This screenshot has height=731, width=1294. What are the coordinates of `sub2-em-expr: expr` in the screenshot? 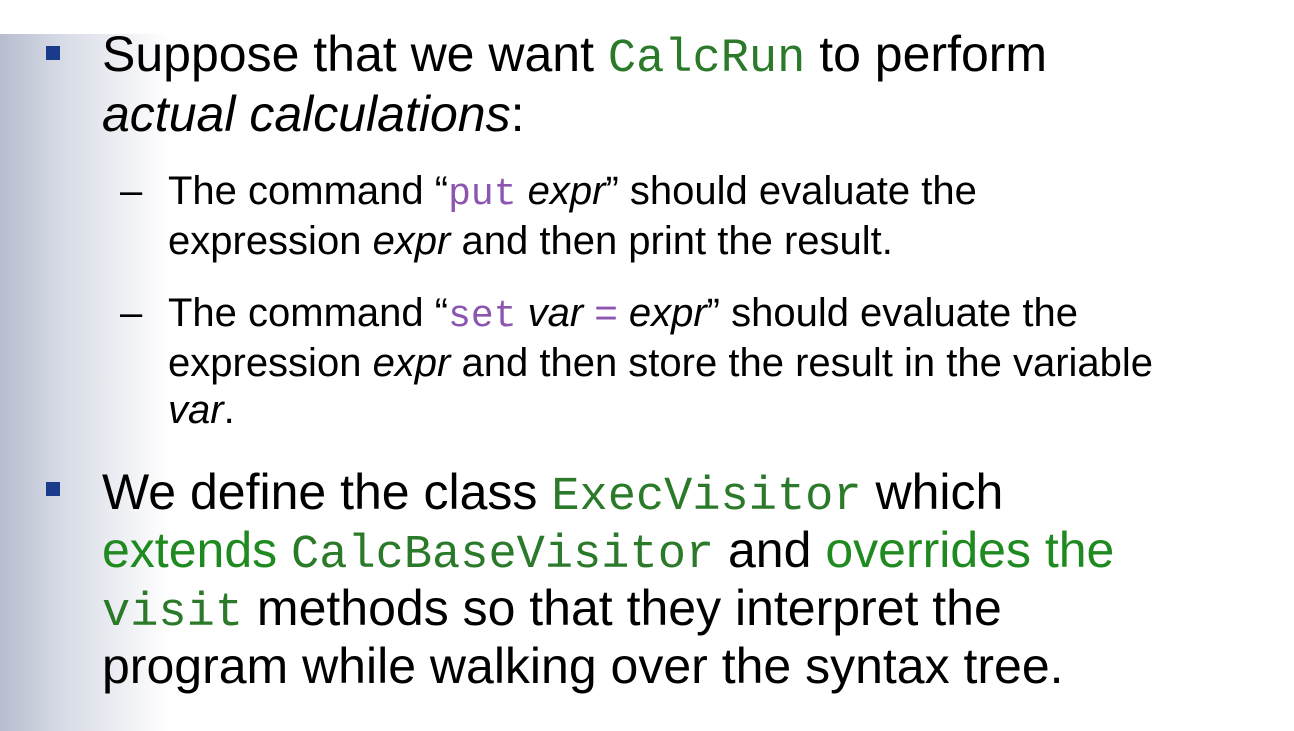 It's located at (667, 313).